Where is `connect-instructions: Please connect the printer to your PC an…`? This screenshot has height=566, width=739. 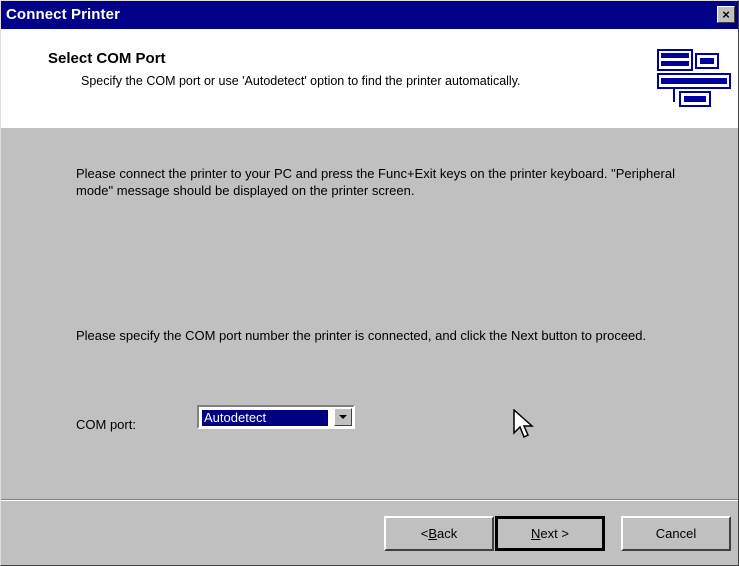
connect-instructions: Please connect the printer to your PC an… is located at coordinates (375, 182).